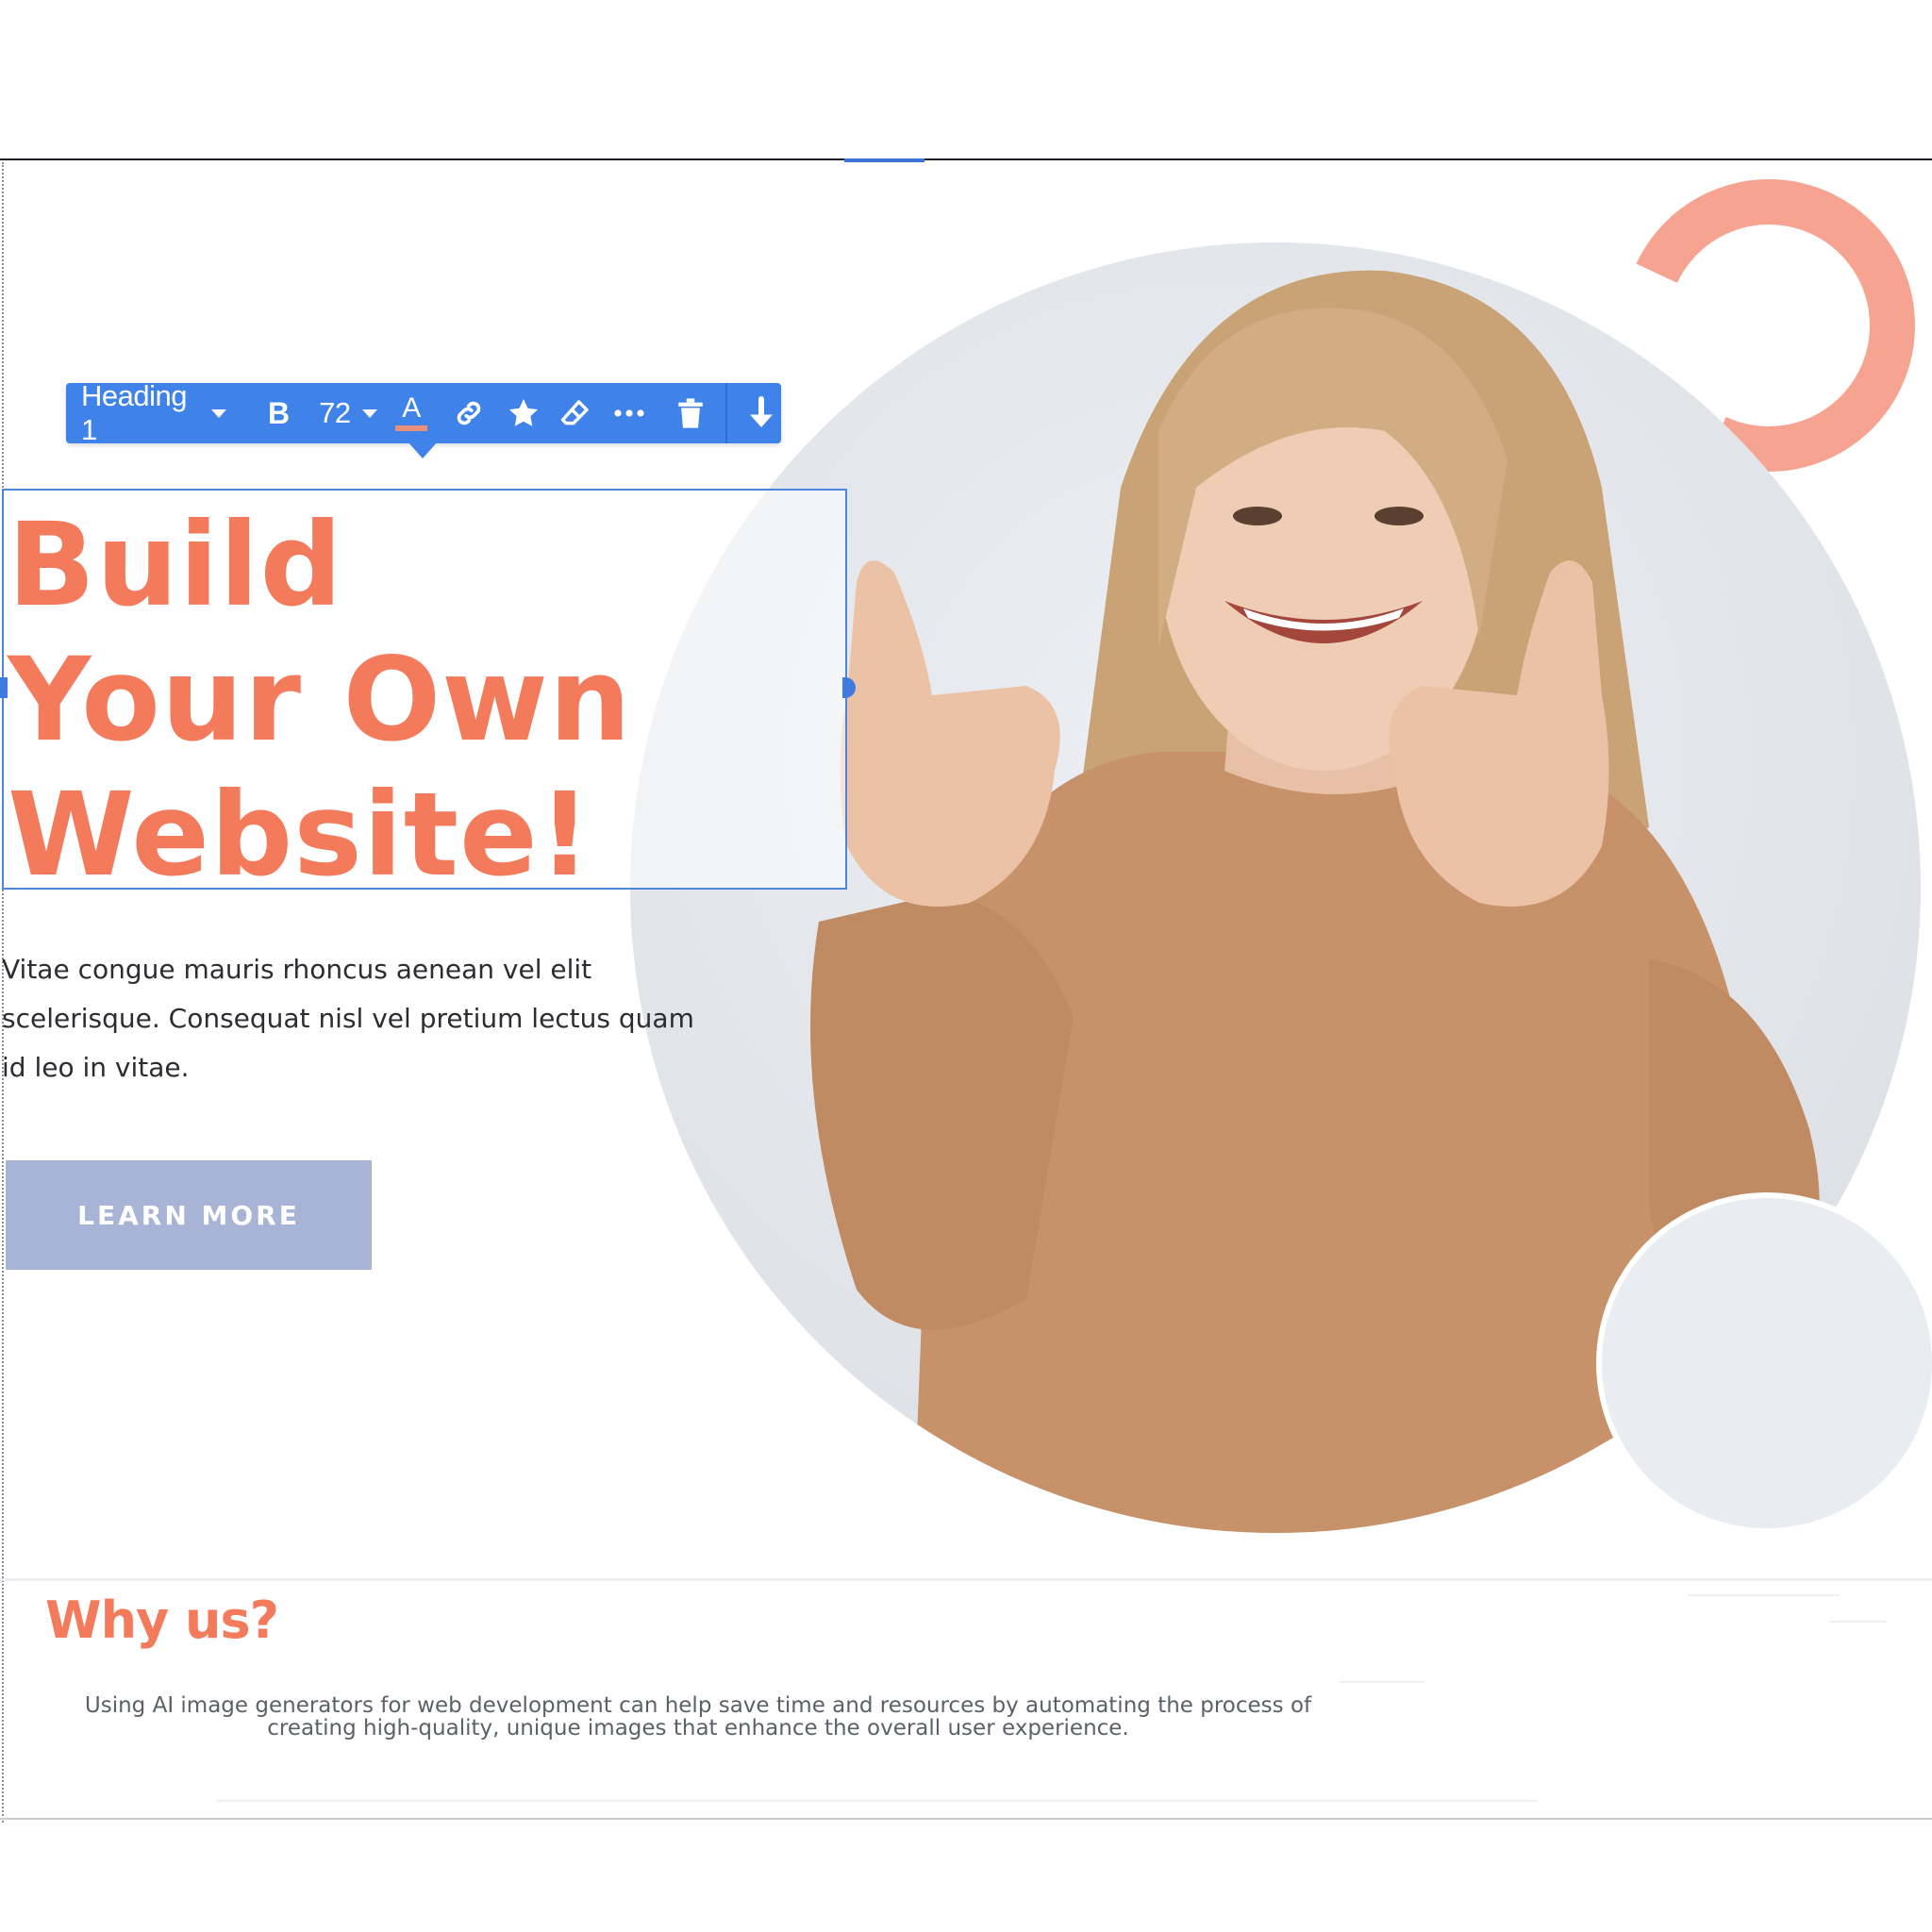 Image resolution: width=1932 pixels, height=1932 pixels. Describe the element at coordinates (1767, 1363) in the screenshot. I see `decorative-small-circle` at that location.